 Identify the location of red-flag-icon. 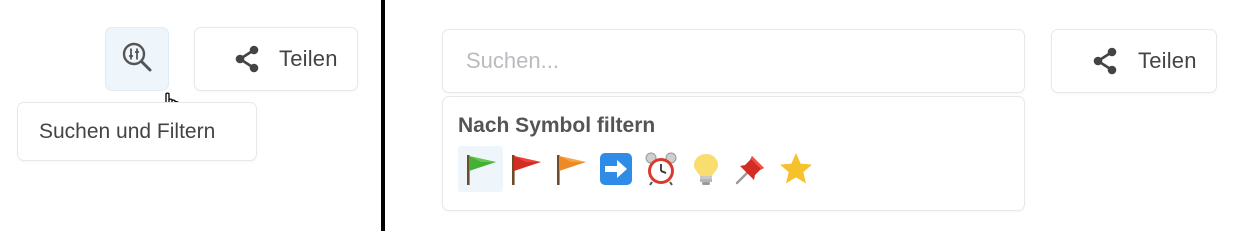
(525, 169).